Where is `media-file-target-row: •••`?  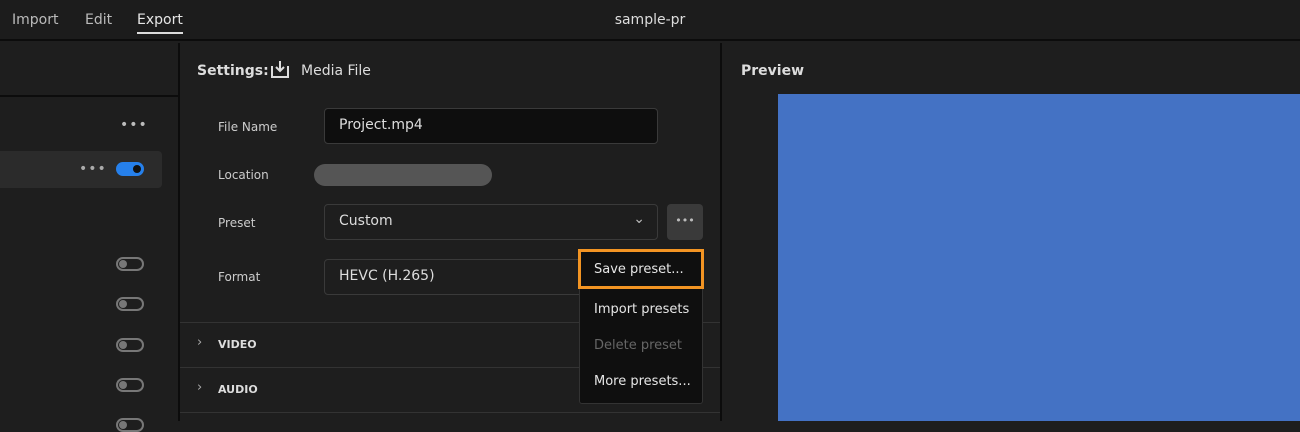 media-file-target-row: ••• is located at coordinates (81, 169).